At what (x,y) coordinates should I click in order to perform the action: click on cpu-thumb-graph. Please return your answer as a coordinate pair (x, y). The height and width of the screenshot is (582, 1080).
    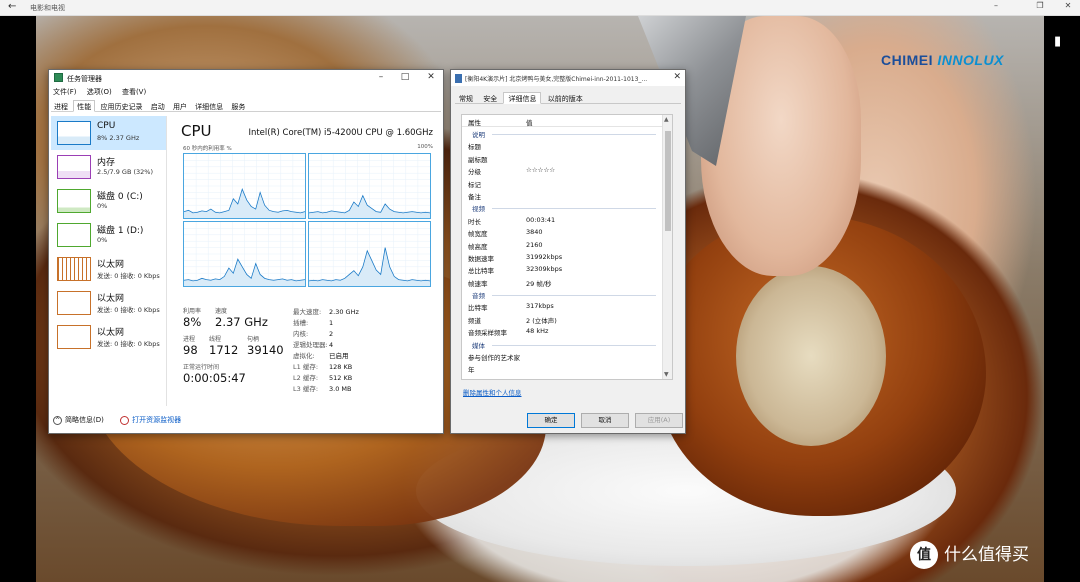
    Looking at the image, I should click on (74, 133).